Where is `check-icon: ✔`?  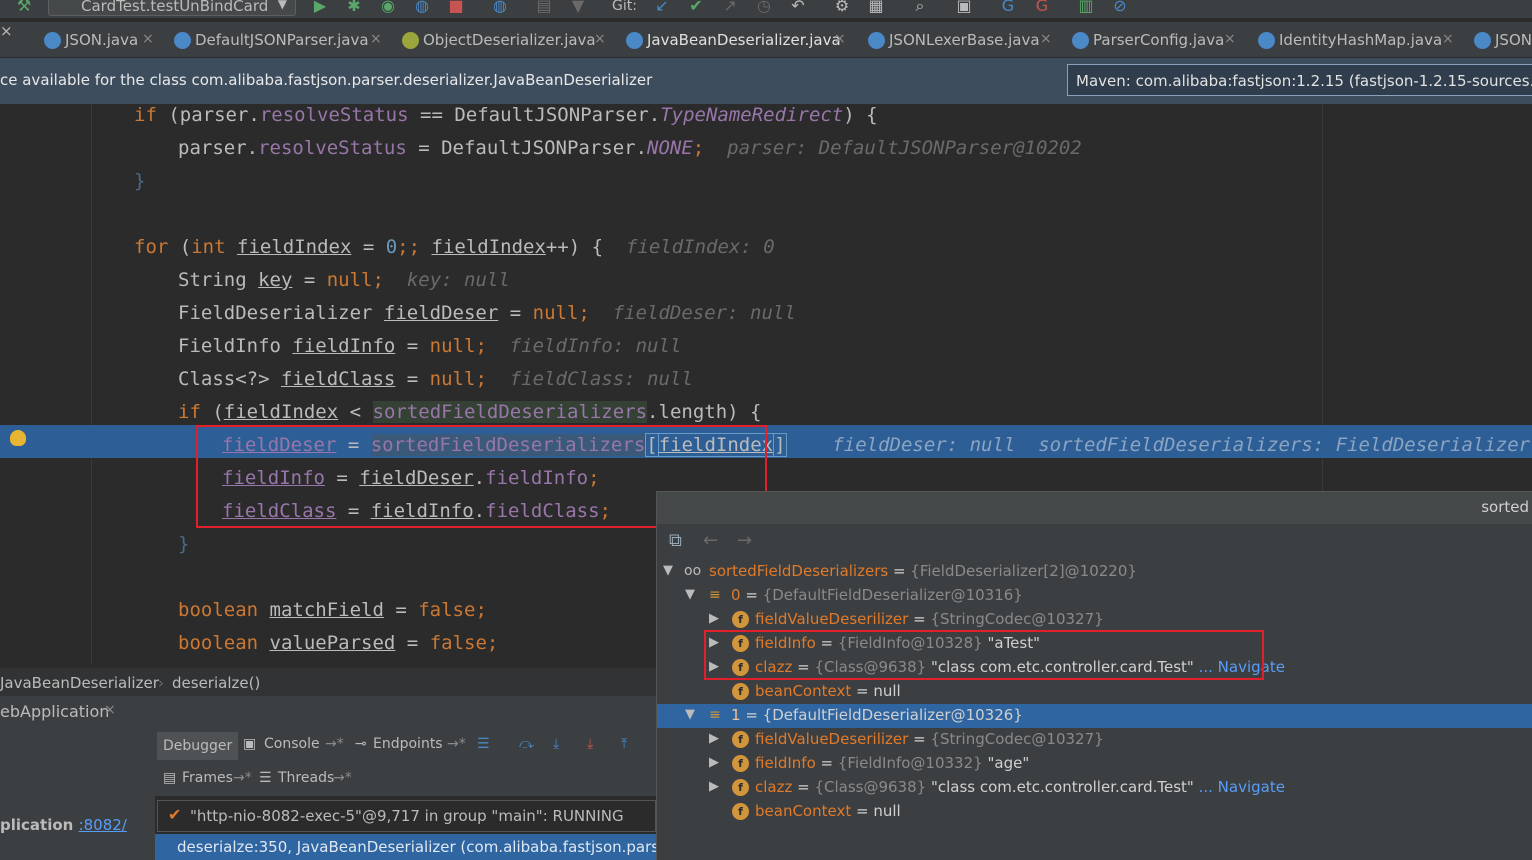
check-icon: ✔ is located at coordinates (175, 814).